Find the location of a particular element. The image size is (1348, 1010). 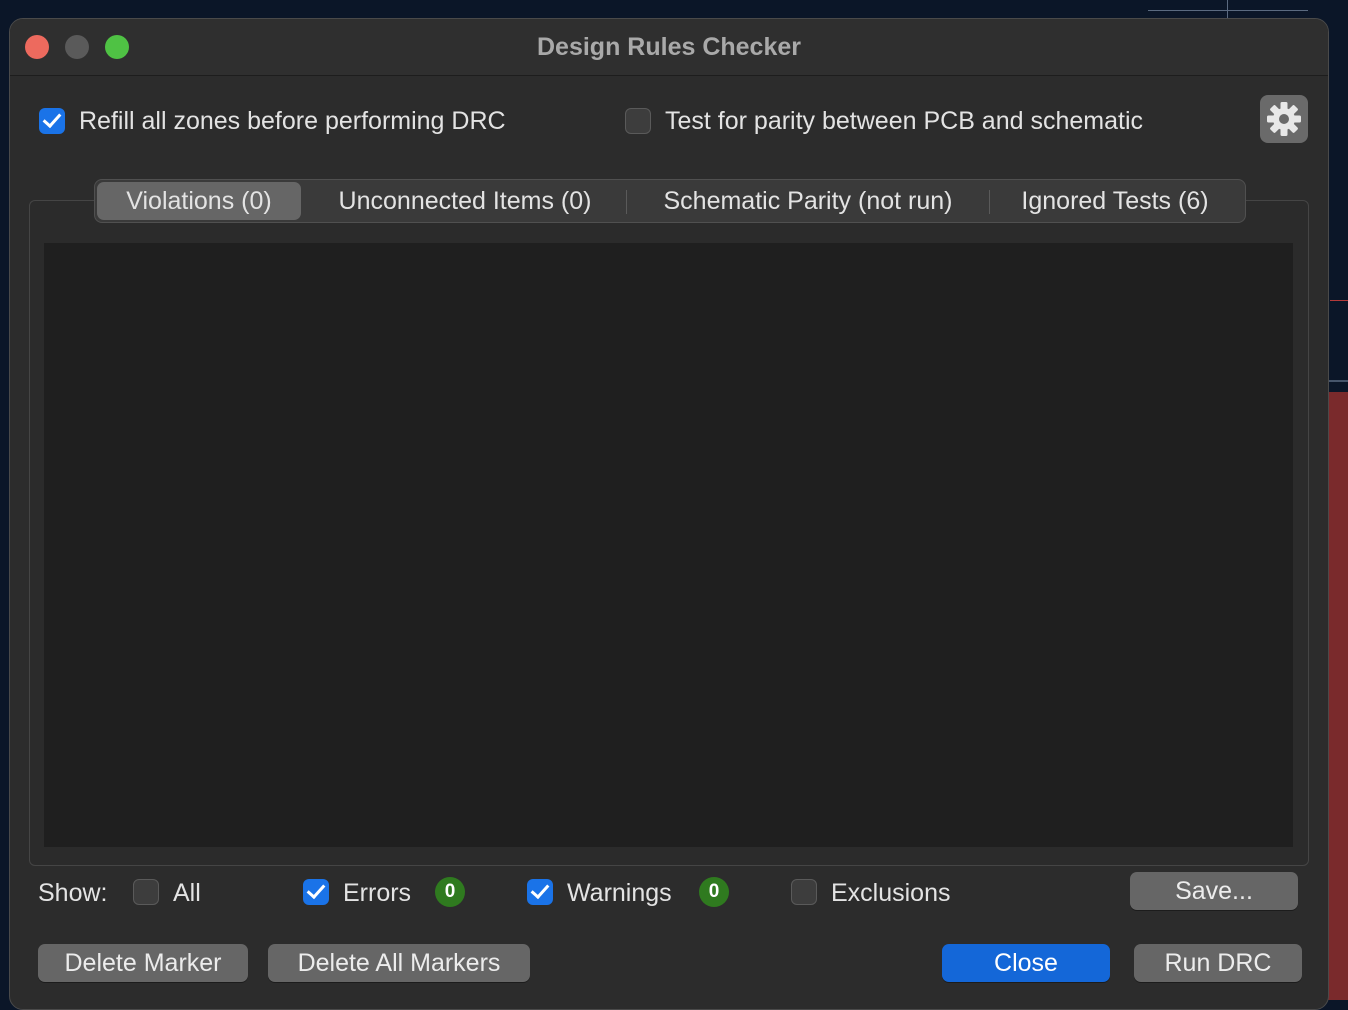

show-warnings-label: Warnings is located at coordinates (619, 893).